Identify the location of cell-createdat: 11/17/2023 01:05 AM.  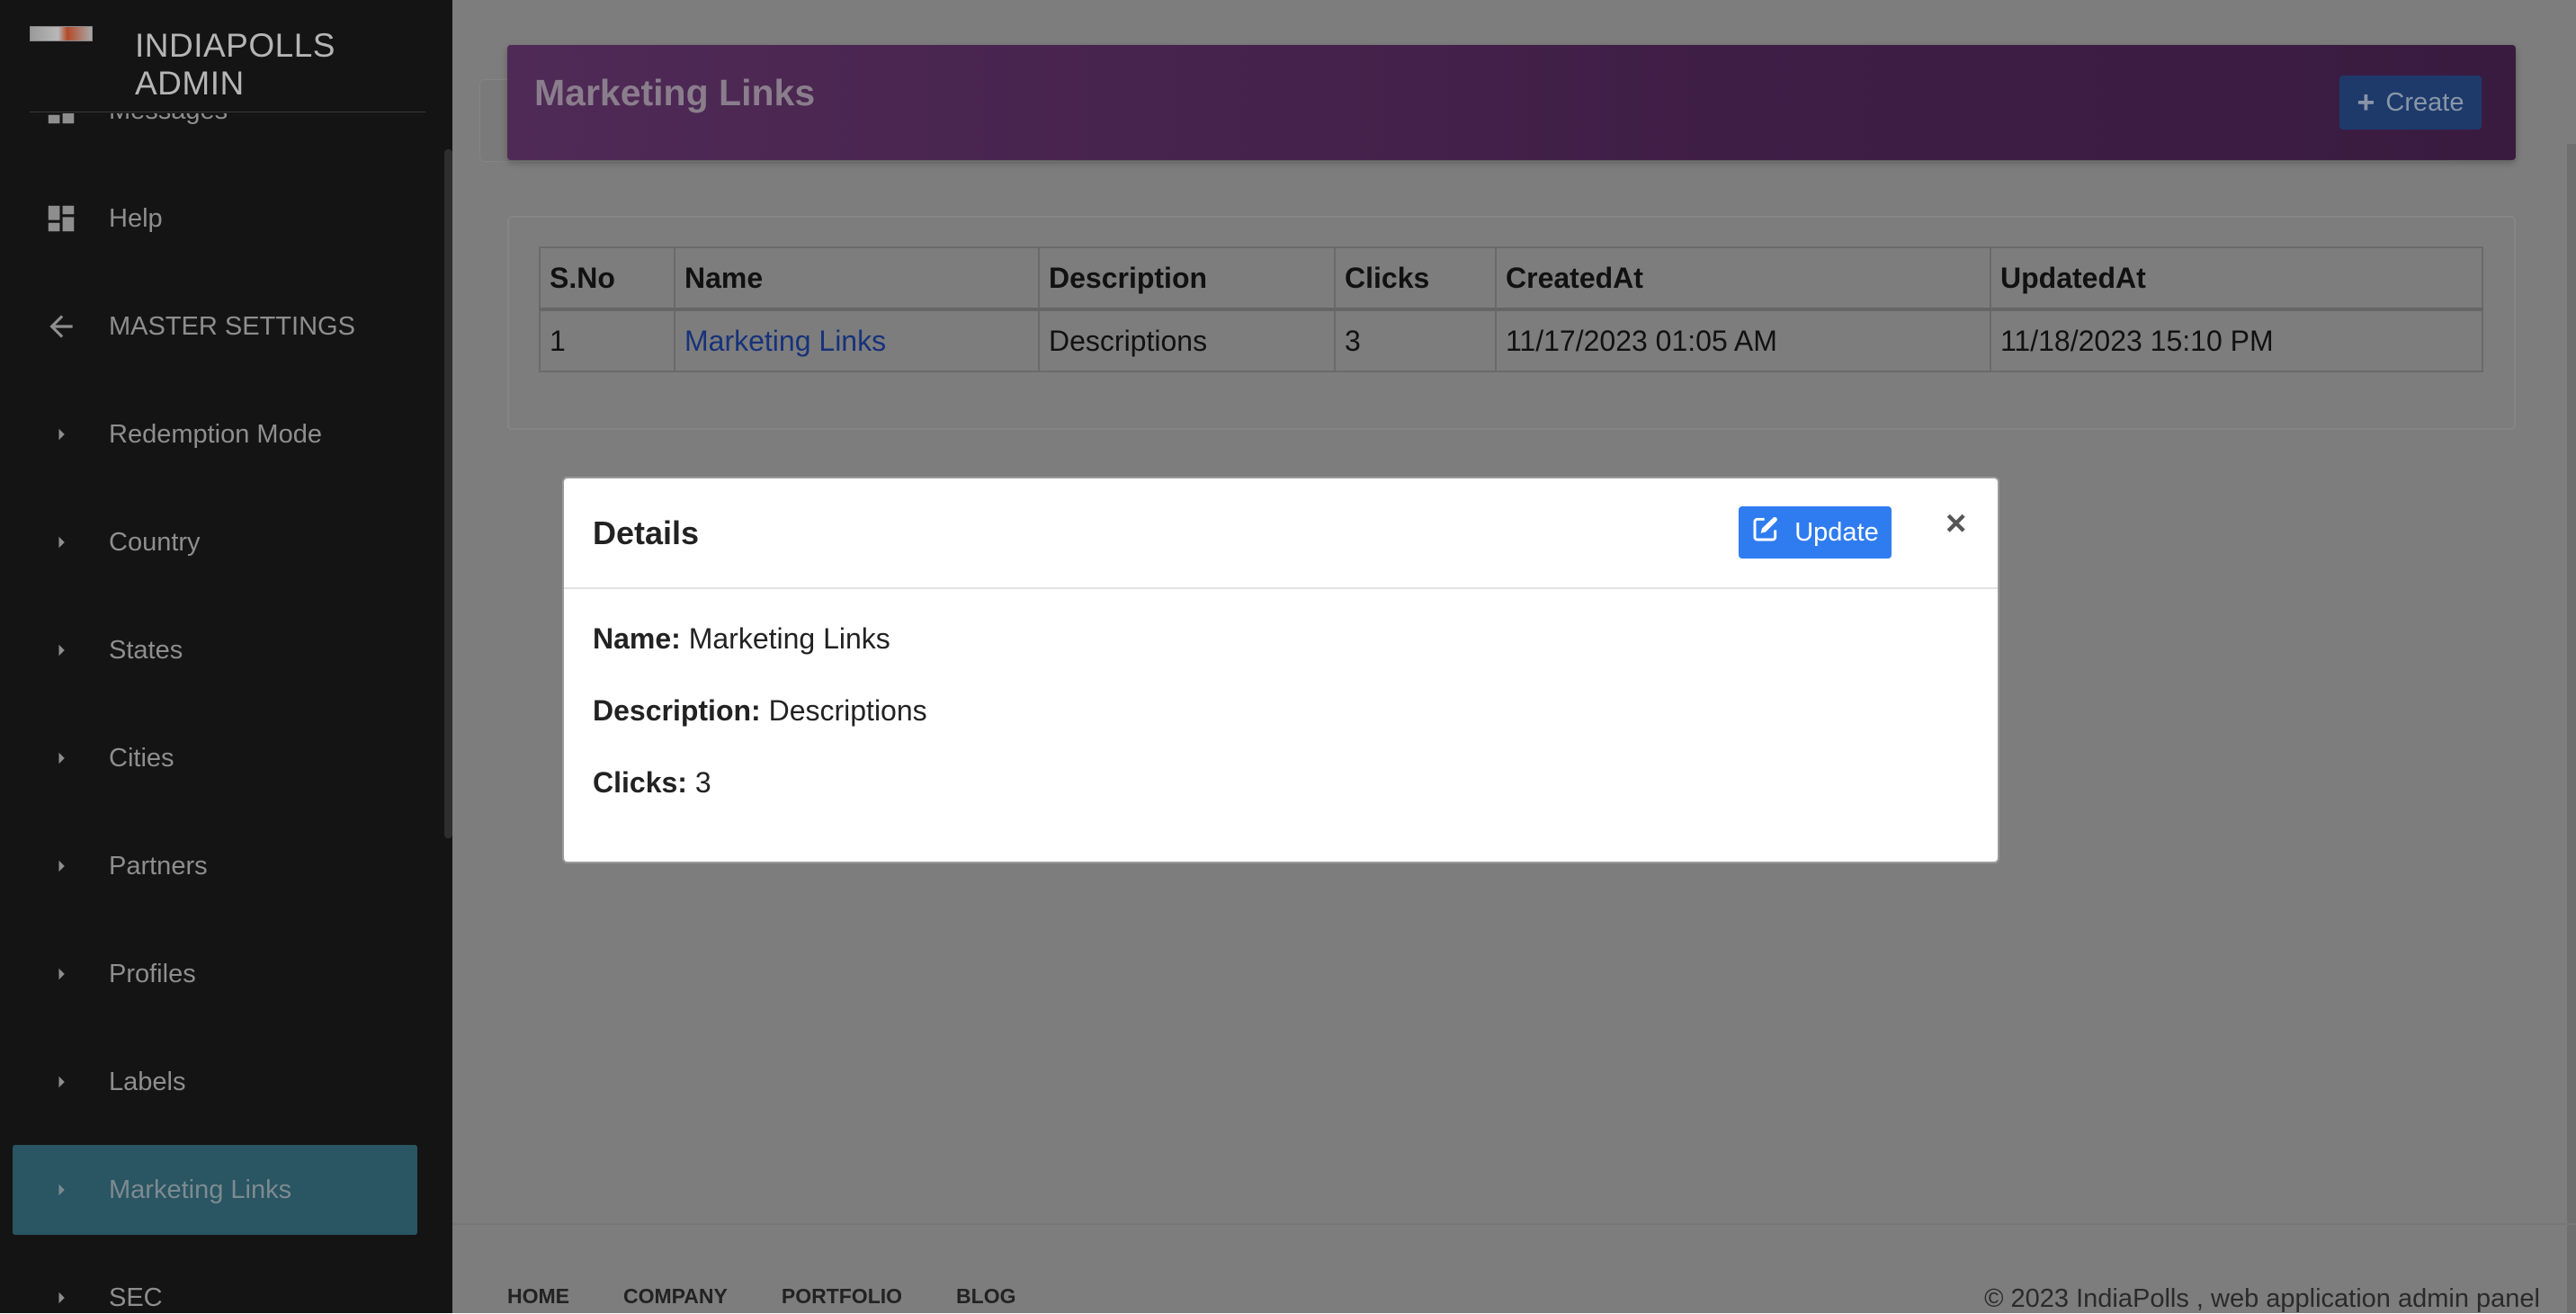
(1743, 340).